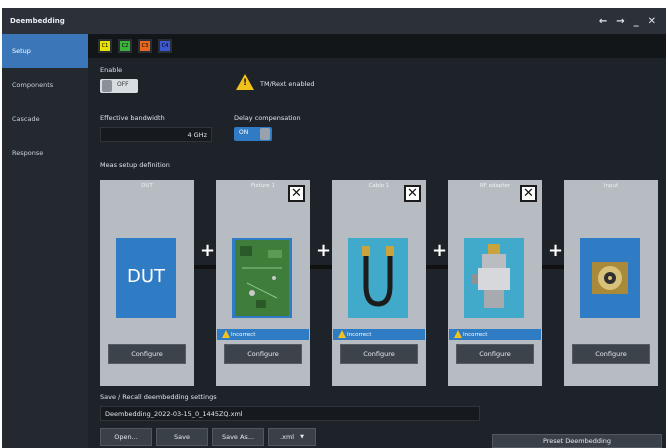 The image size is (668, 448). Describe the element at coordinates (145, 46) in the screenshot. I see `tab-c3: C3` at that location.